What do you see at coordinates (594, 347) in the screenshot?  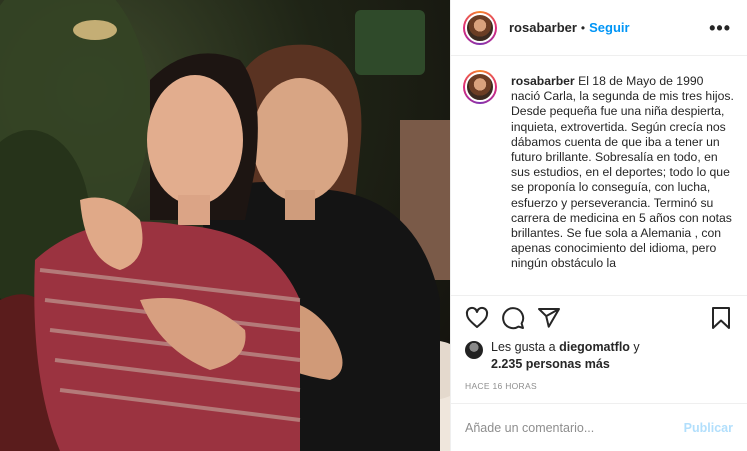 I see `liker-username: diegomatflo` at bounding box center [594, 347].